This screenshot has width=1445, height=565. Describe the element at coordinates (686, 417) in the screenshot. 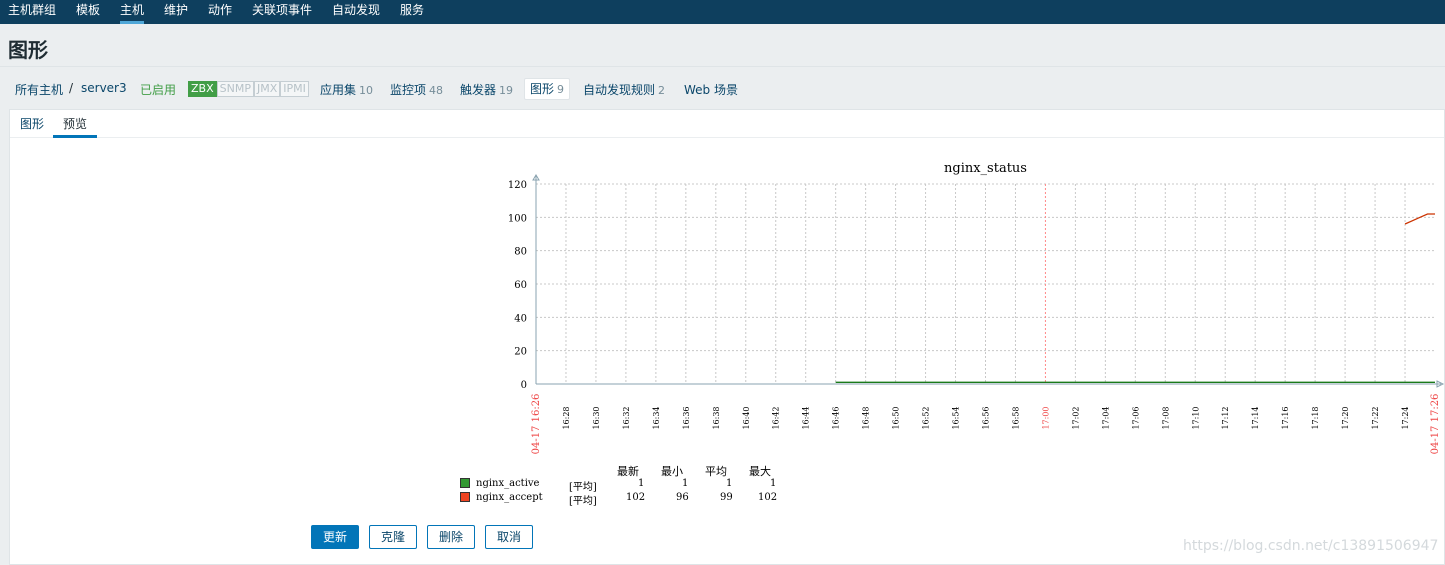

I see `x-tick-label: 16:36` at that location.